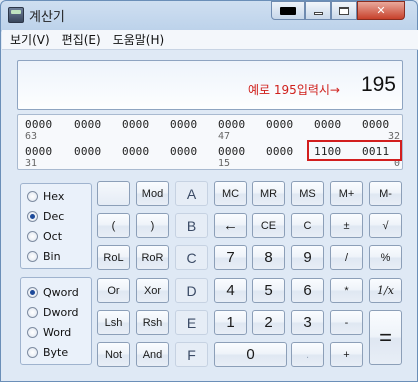 The width and height of the screenshot is (418, 382). Describe the element at coordinates (16, 15) in the screenshot. I see `calculator-app-icon` at that location.